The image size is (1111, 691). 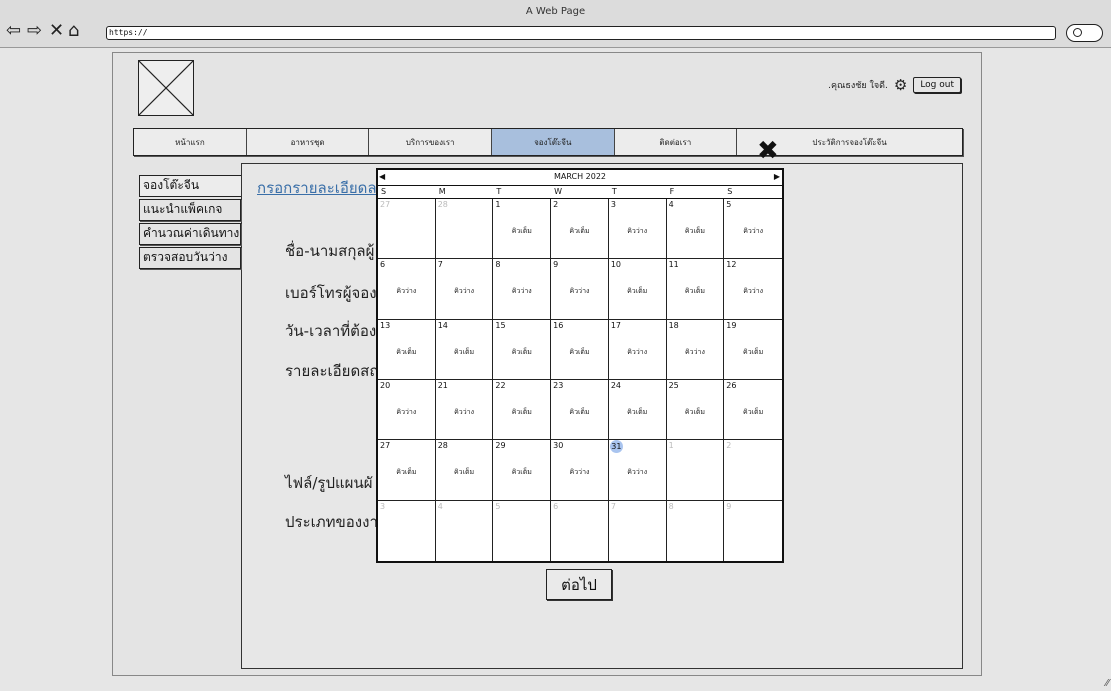 What do you see at coordinates (464, 470) in the screenshot?
I see `calendar-day-cell: 28 คิวเต็ม` at bounding box center [464, 470].